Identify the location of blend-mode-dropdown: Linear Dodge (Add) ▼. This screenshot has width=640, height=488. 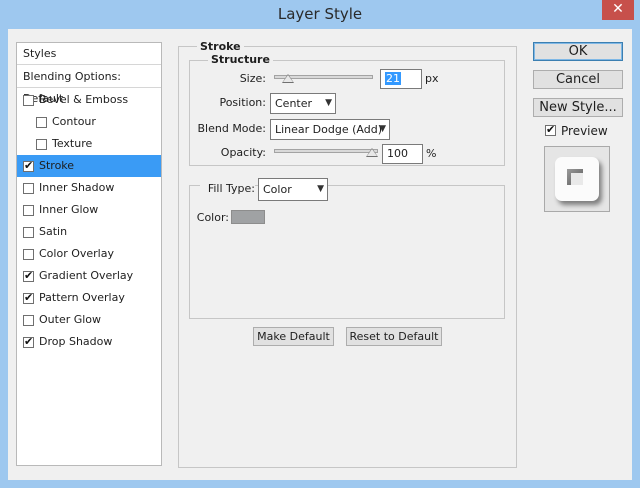
(330, 129).